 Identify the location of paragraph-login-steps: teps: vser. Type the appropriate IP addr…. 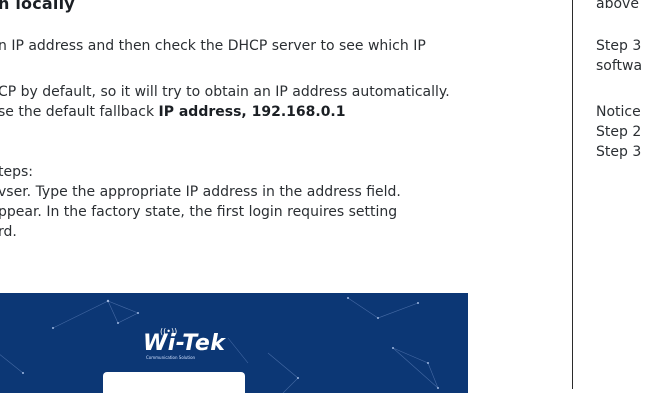
(200, 202).